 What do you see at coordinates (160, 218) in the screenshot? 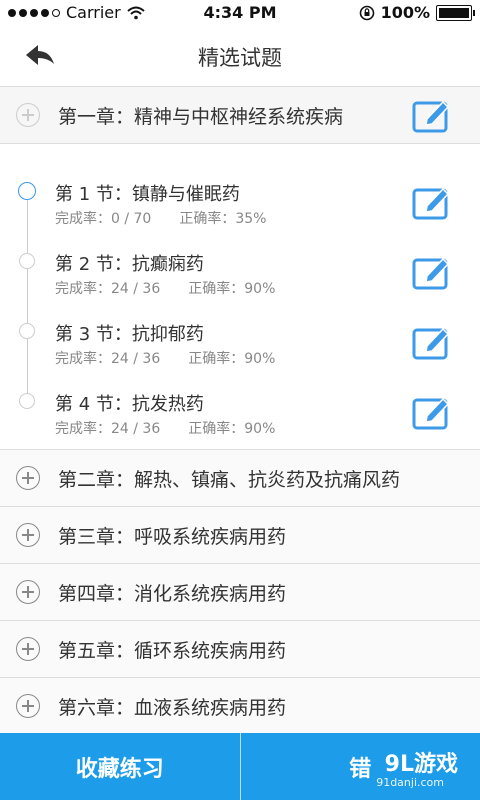
I see `section-stats: 完成率：0 / 70 正确率：35%` at bounding box center [160, 218].